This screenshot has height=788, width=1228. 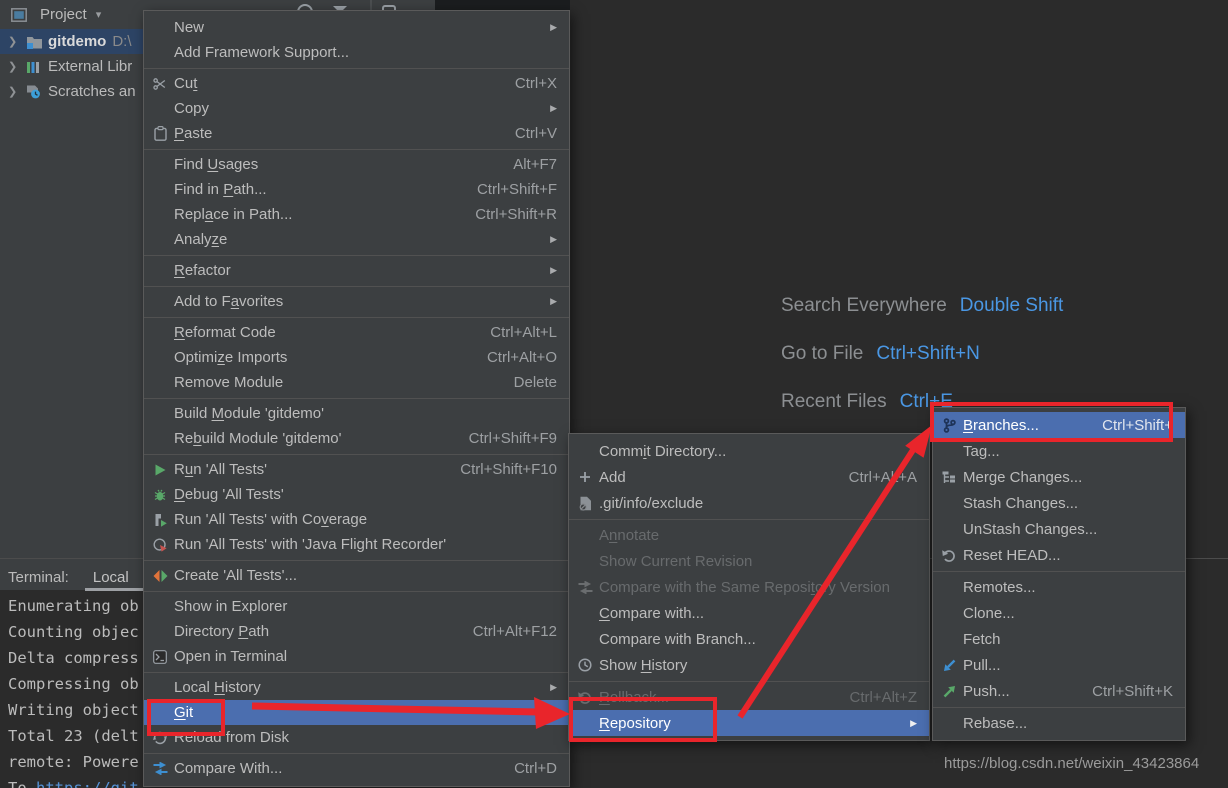 I want to click on menu-item-repository: Repository ▶, so click(x=749, y=723).